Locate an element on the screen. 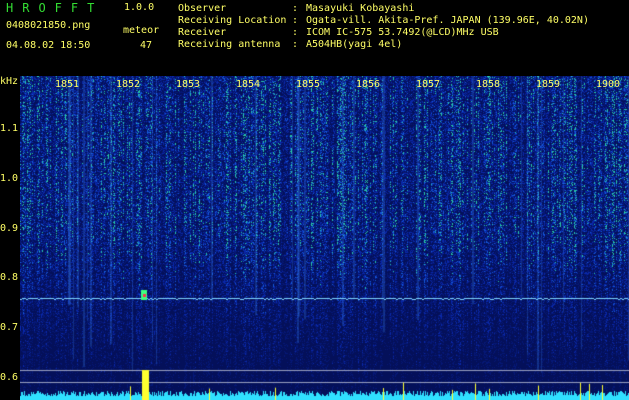 Image resolution: width=629 pixels, height=400 pixels. x-tick-label: 1853 is located at coordinates (188, 84).